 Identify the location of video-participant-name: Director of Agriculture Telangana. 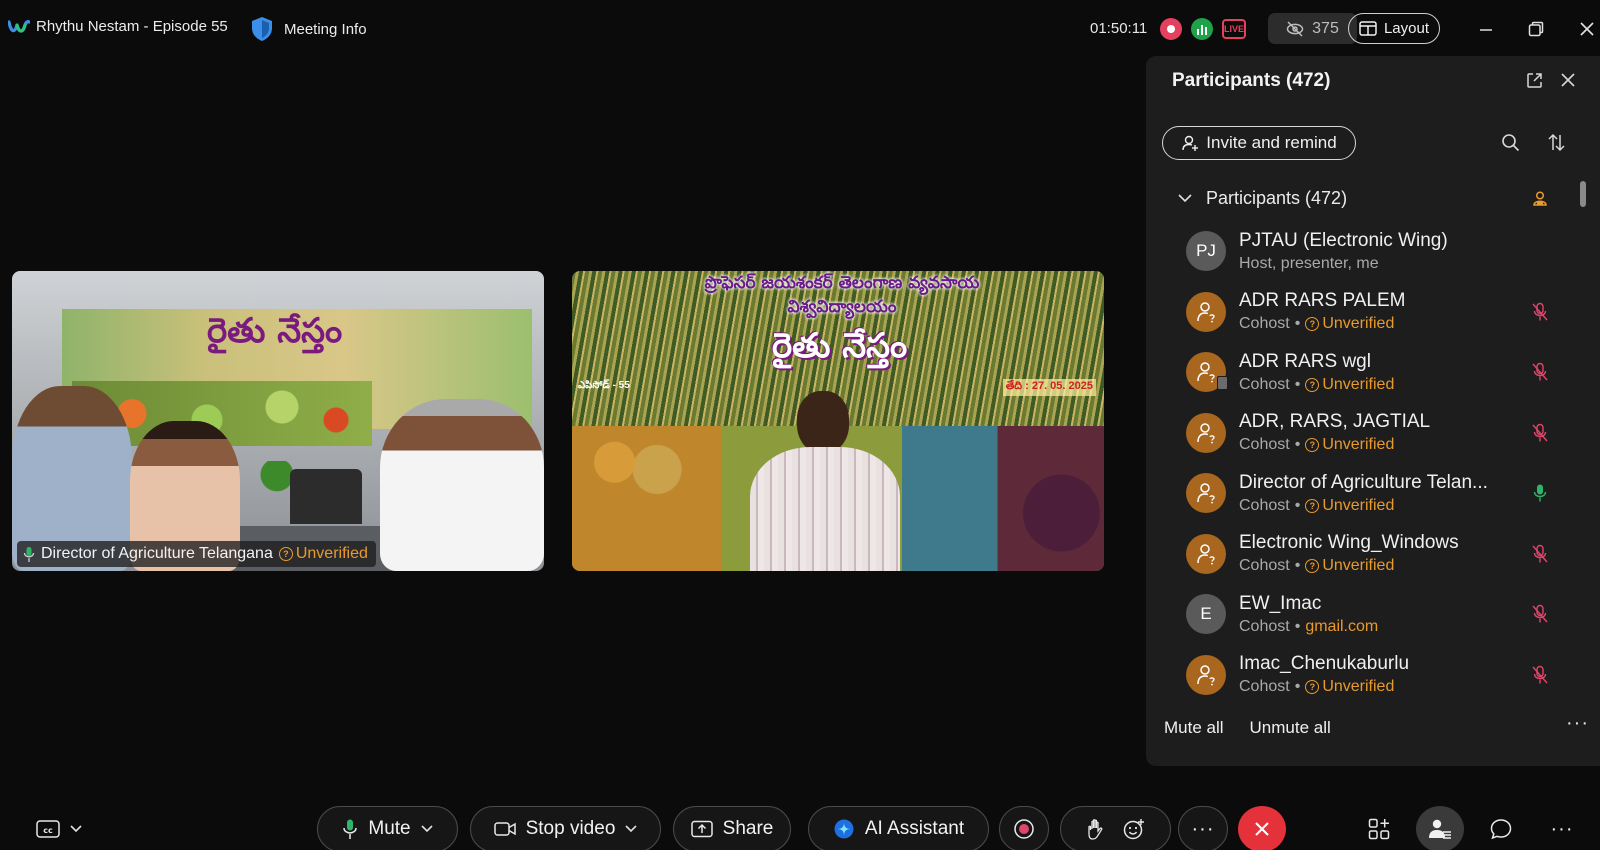
(157, 553).